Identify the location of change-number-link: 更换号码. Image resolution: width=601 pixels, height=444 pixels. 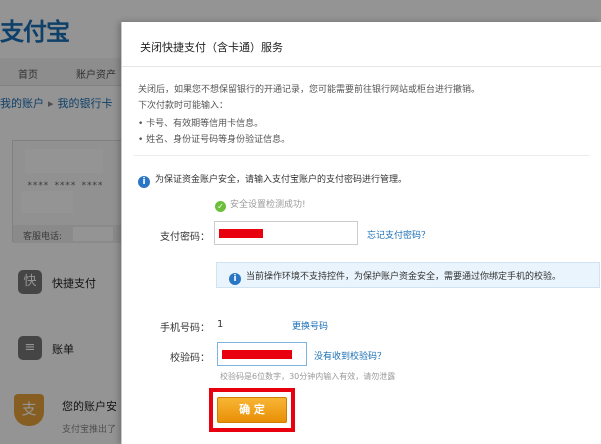
(310, 325).